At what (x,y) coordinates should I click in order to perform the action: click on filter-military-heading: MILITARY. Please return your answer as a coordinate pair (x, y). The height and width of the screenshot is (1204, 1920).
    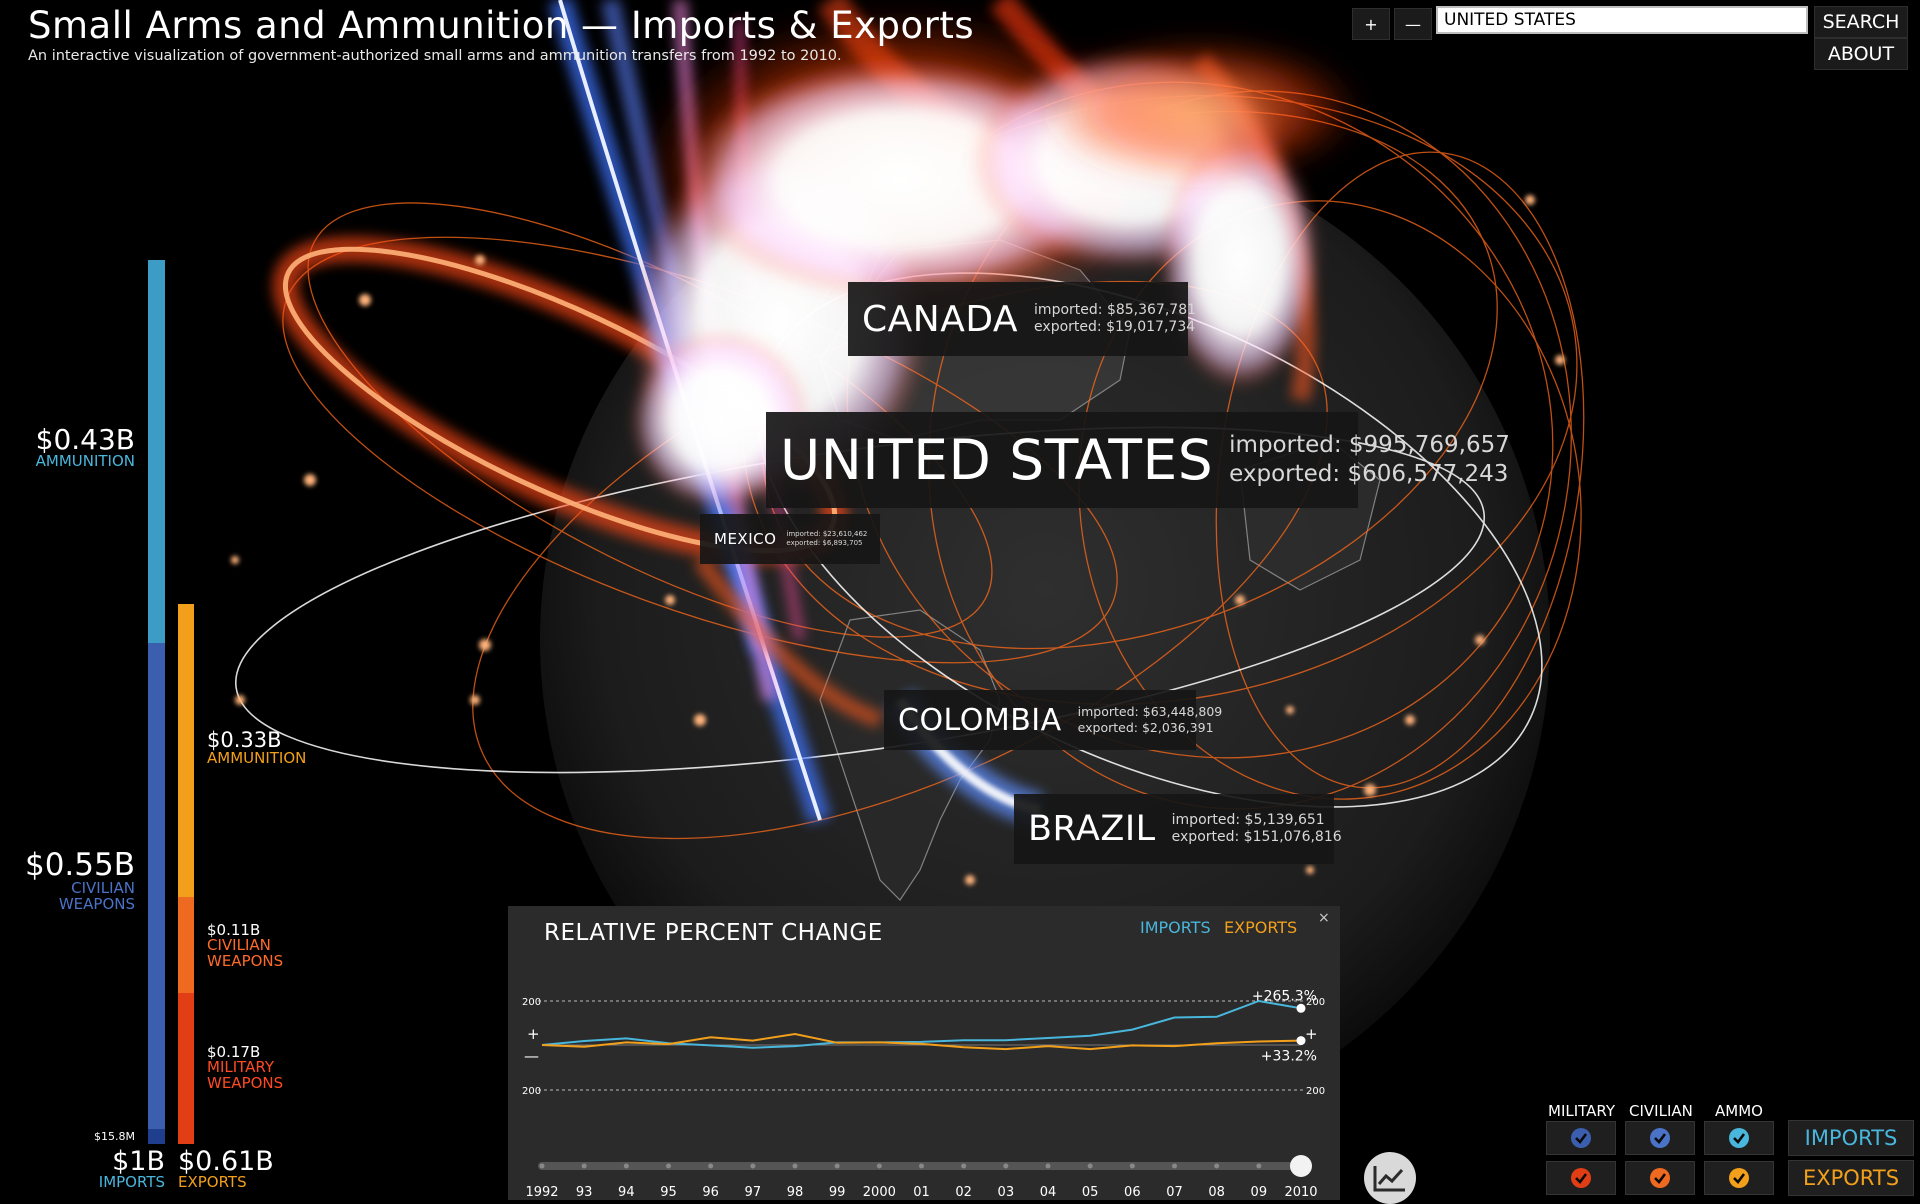
    Looking at the image, I should click on (1581, 1111).